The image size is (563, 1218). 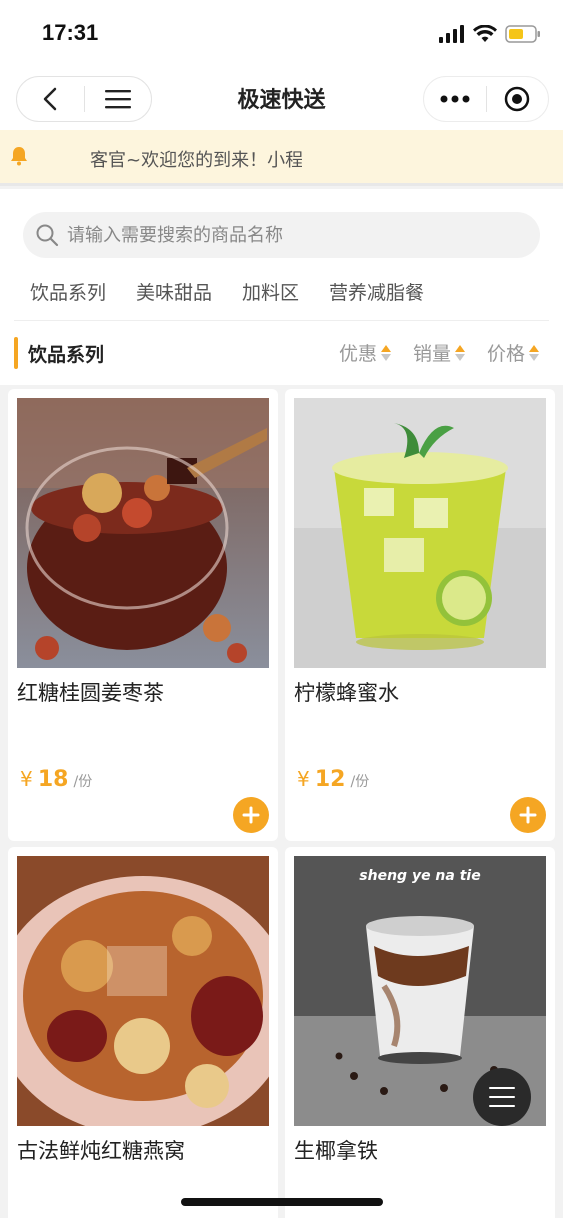 I want to click on category-tabs: 饮品系列 美味甜品 加料区 营养减脂餐, so click(x=242, y=291).